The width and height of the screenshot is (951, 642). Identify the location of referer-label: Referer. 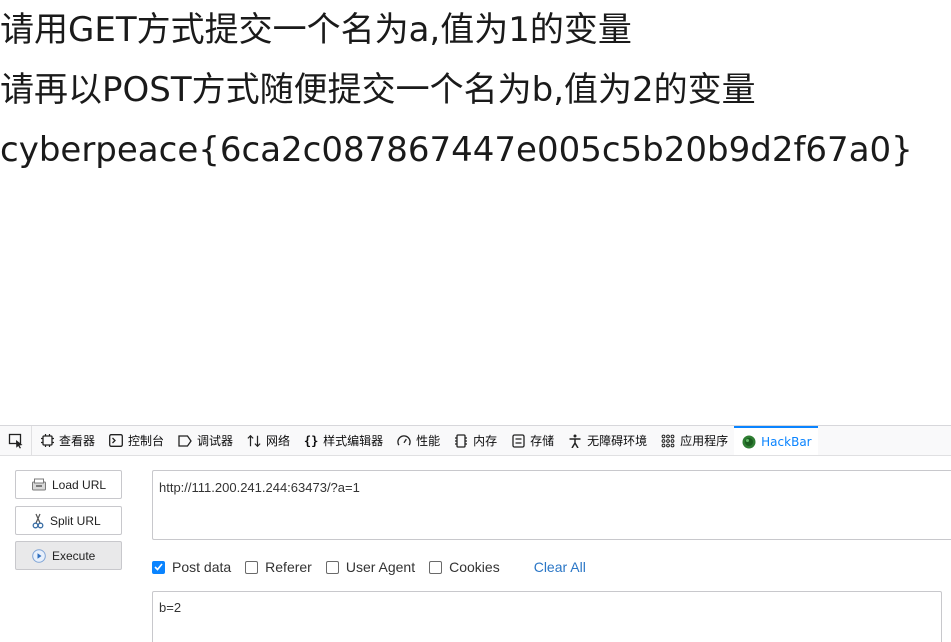
(288, 567).